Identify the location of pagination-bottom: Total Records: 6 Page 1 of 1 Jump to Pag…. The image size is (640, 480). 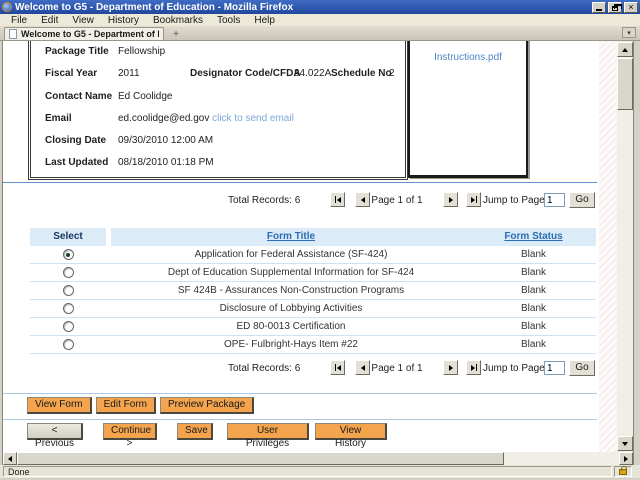
(301, 370).